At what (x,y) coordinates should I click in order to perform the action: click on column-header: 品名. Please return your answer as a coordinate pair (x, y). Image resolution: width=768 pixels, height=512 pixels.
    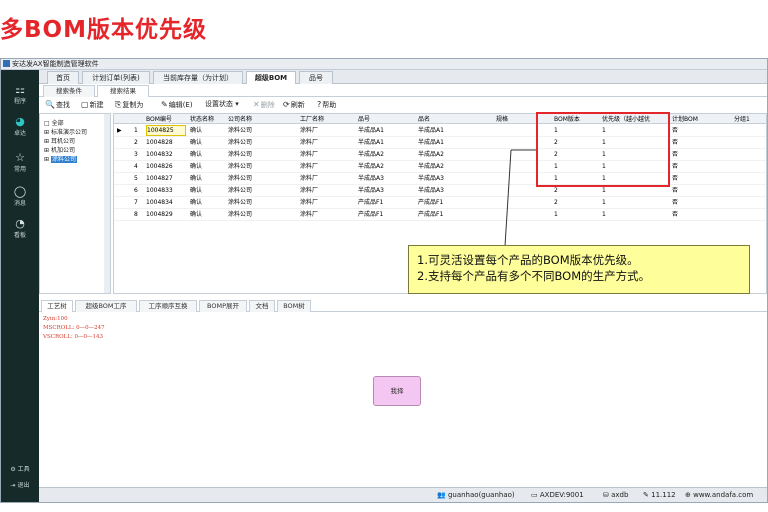
    Looking at the image, I should click on (456, 119).